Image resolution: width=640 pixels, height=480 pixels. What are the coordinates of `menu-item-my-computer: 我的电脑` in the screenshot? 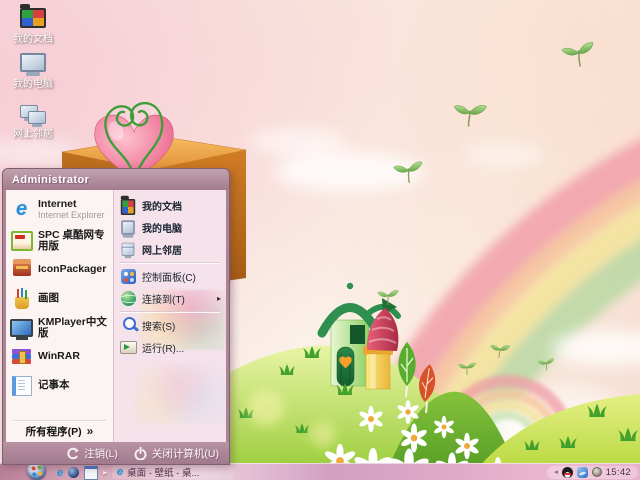 It's located at (170, 227).